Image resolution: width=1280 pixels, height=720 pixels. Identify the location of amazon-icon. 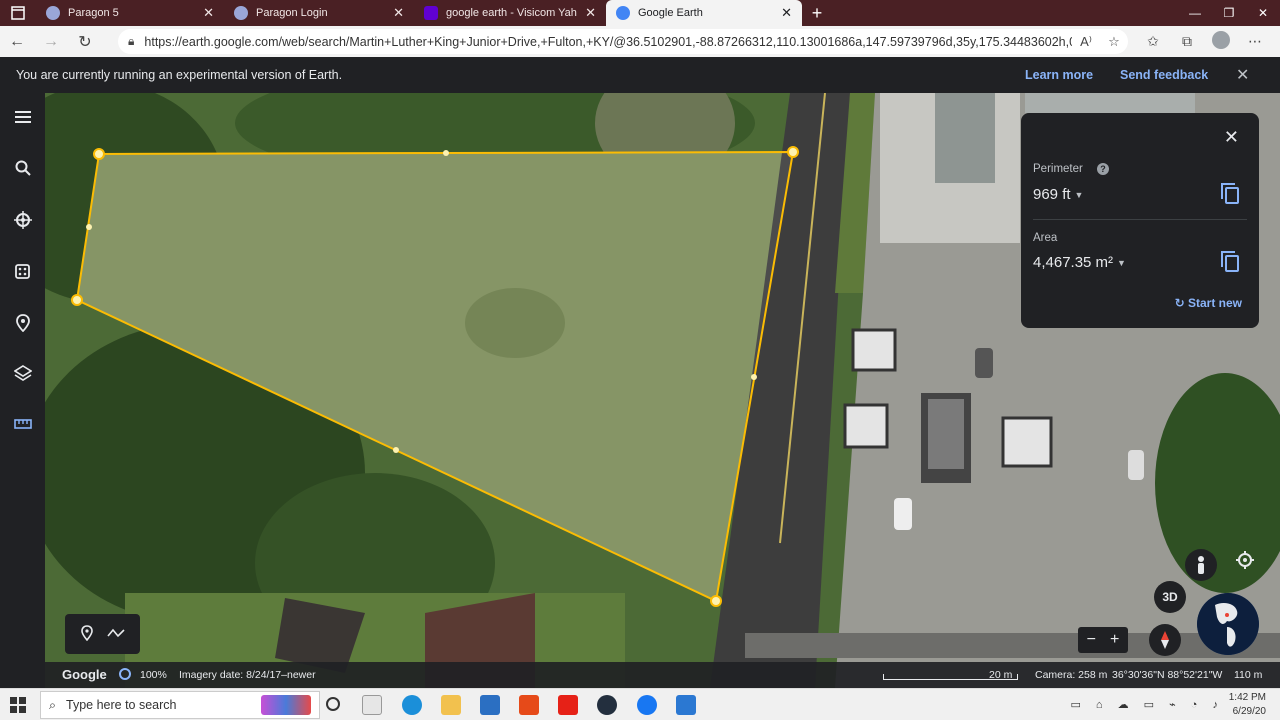
(607, 705).